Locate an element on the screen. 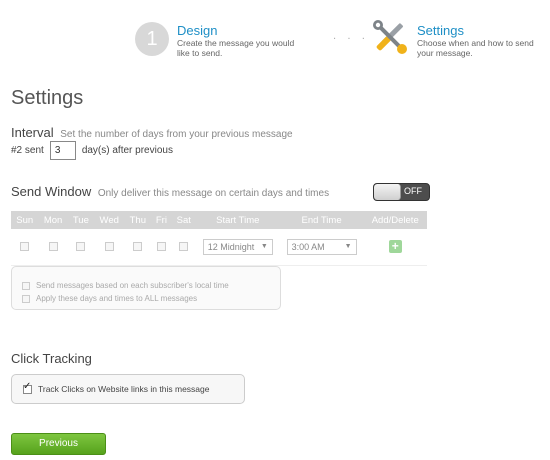  col-add-delete: Add/Delete is located at coordinates (395, 220).